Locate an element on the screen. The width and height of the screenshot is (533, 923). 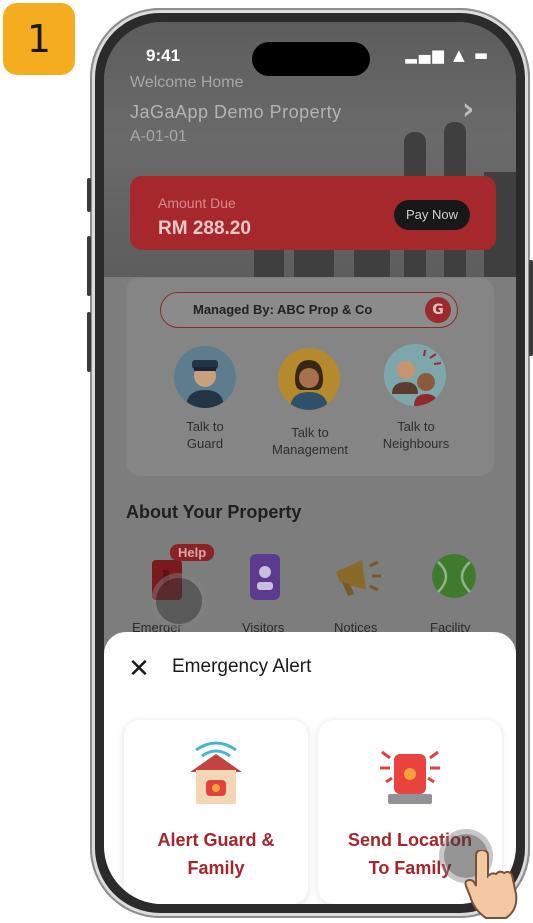
talk-to-neighbours-label: Talk to Neighbours is located at coordinates (416, 435).